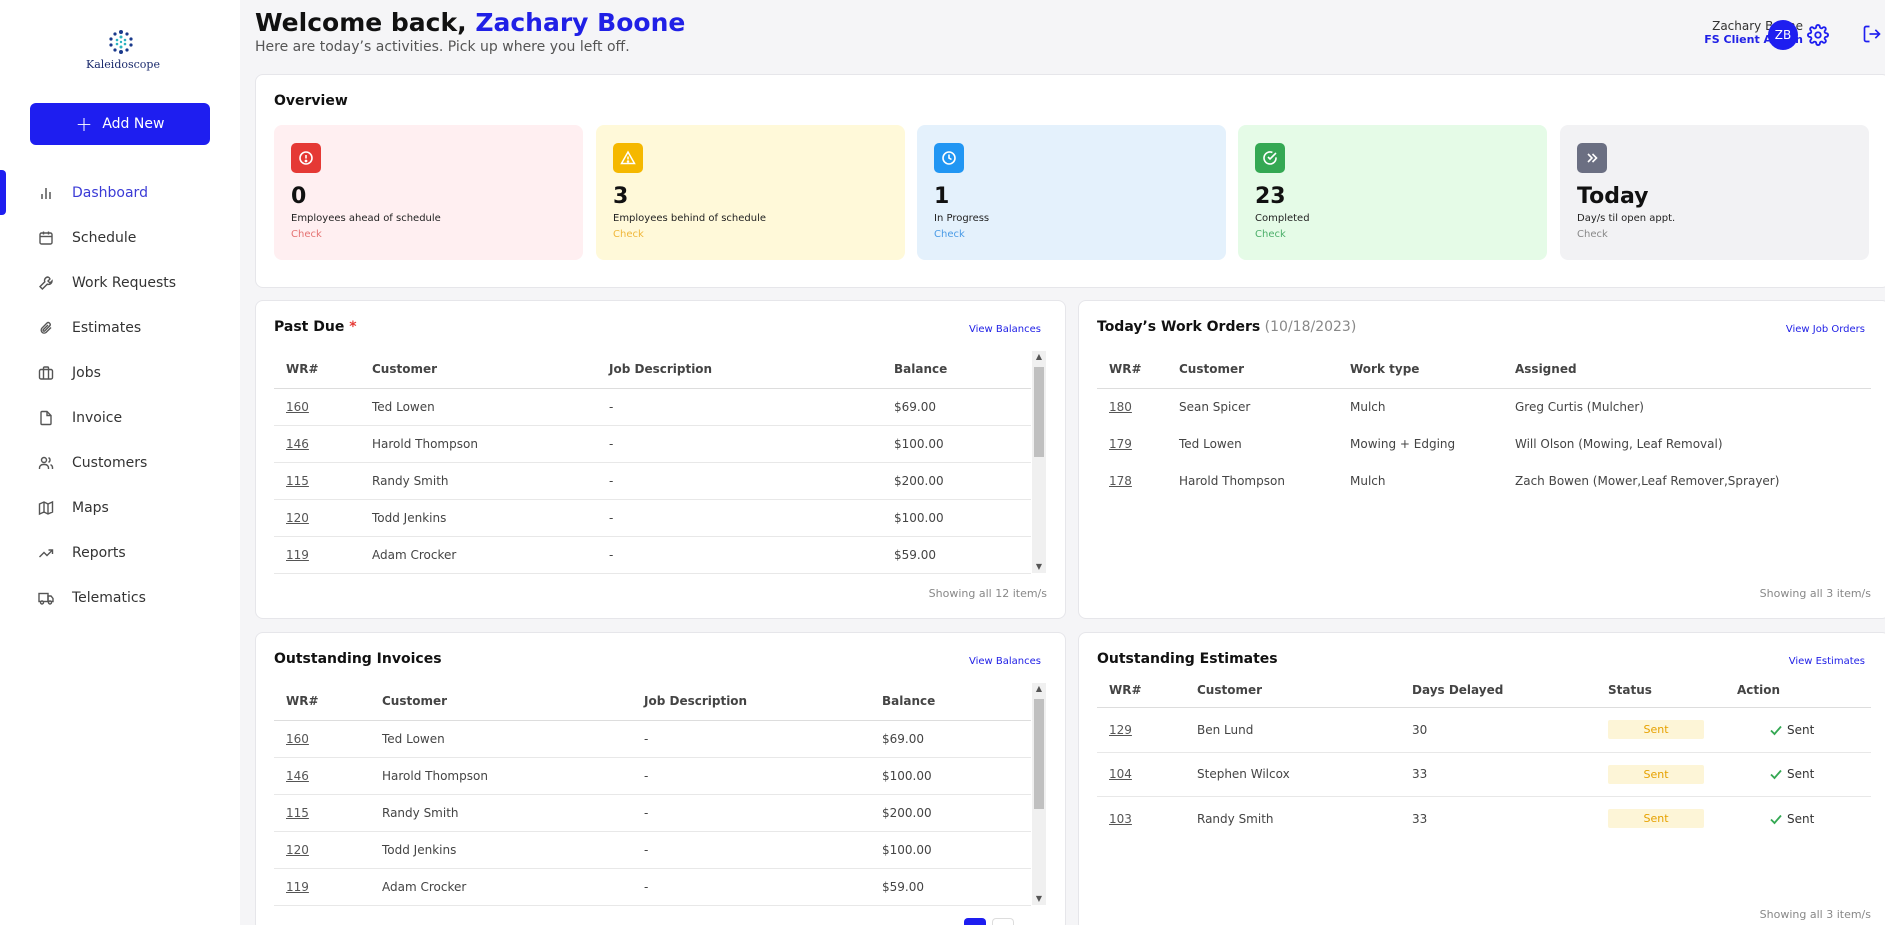 This screenshot has width=1885, height=925. What do you see at coordinates (120, 552) in the screenshot?
I see `sidebar-item-reports: Reports` at bounding box center [120, 552].